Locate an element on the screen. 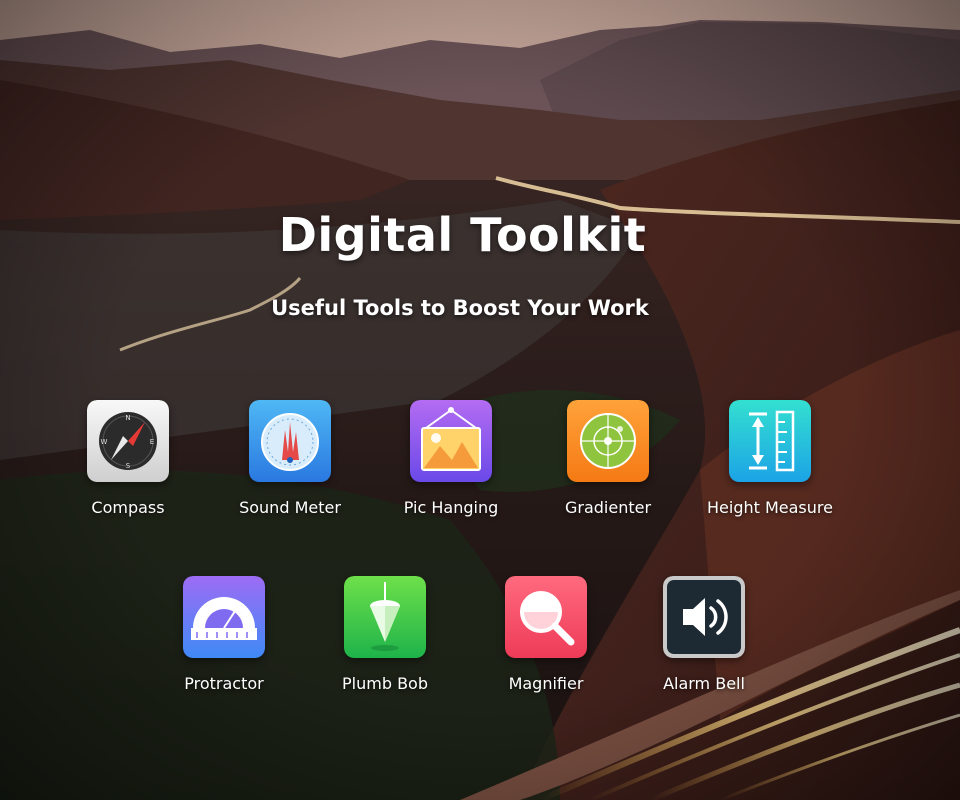 The image size is (960, 800). sound-meter-icon is located at coordinates (290, 441).